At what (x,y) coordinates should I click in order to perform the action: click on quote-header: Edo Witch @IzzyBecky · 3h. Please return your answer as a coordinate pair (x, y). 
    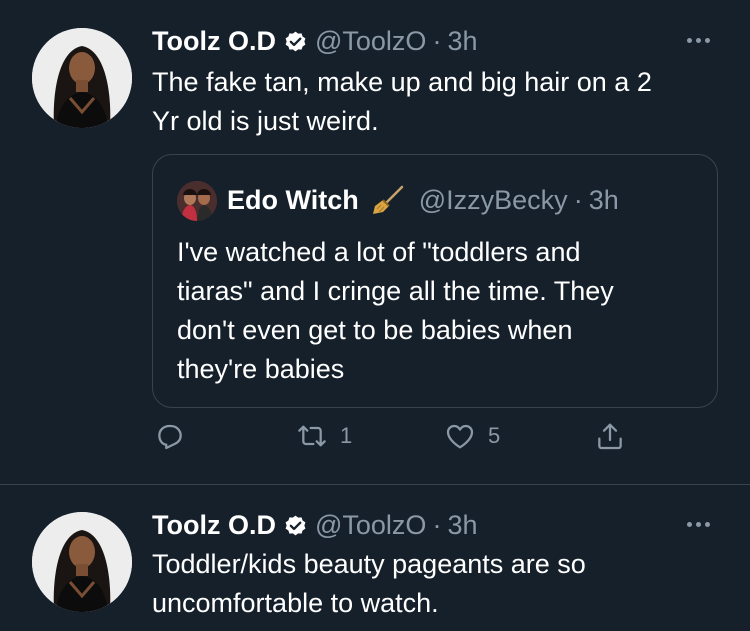
    Looking at the image, I should click on (423, 200).